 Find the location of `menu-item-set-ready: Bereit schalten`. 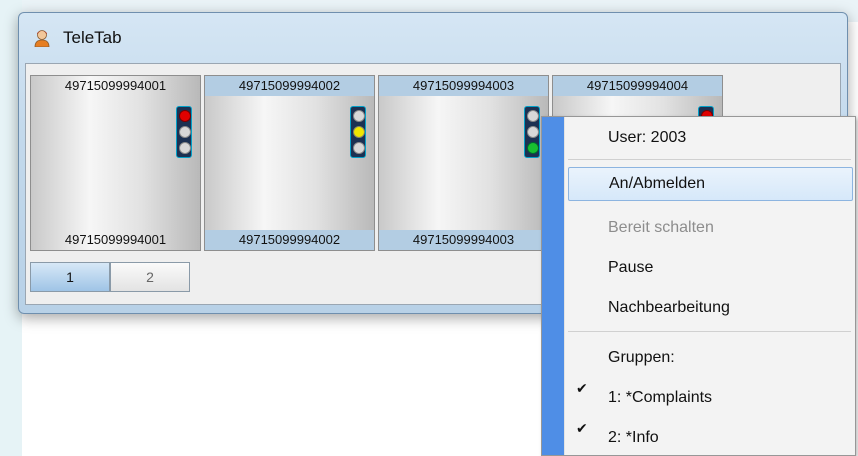

menu-item-set-ready: Bereit schalten is located at coordinates (710, 228).